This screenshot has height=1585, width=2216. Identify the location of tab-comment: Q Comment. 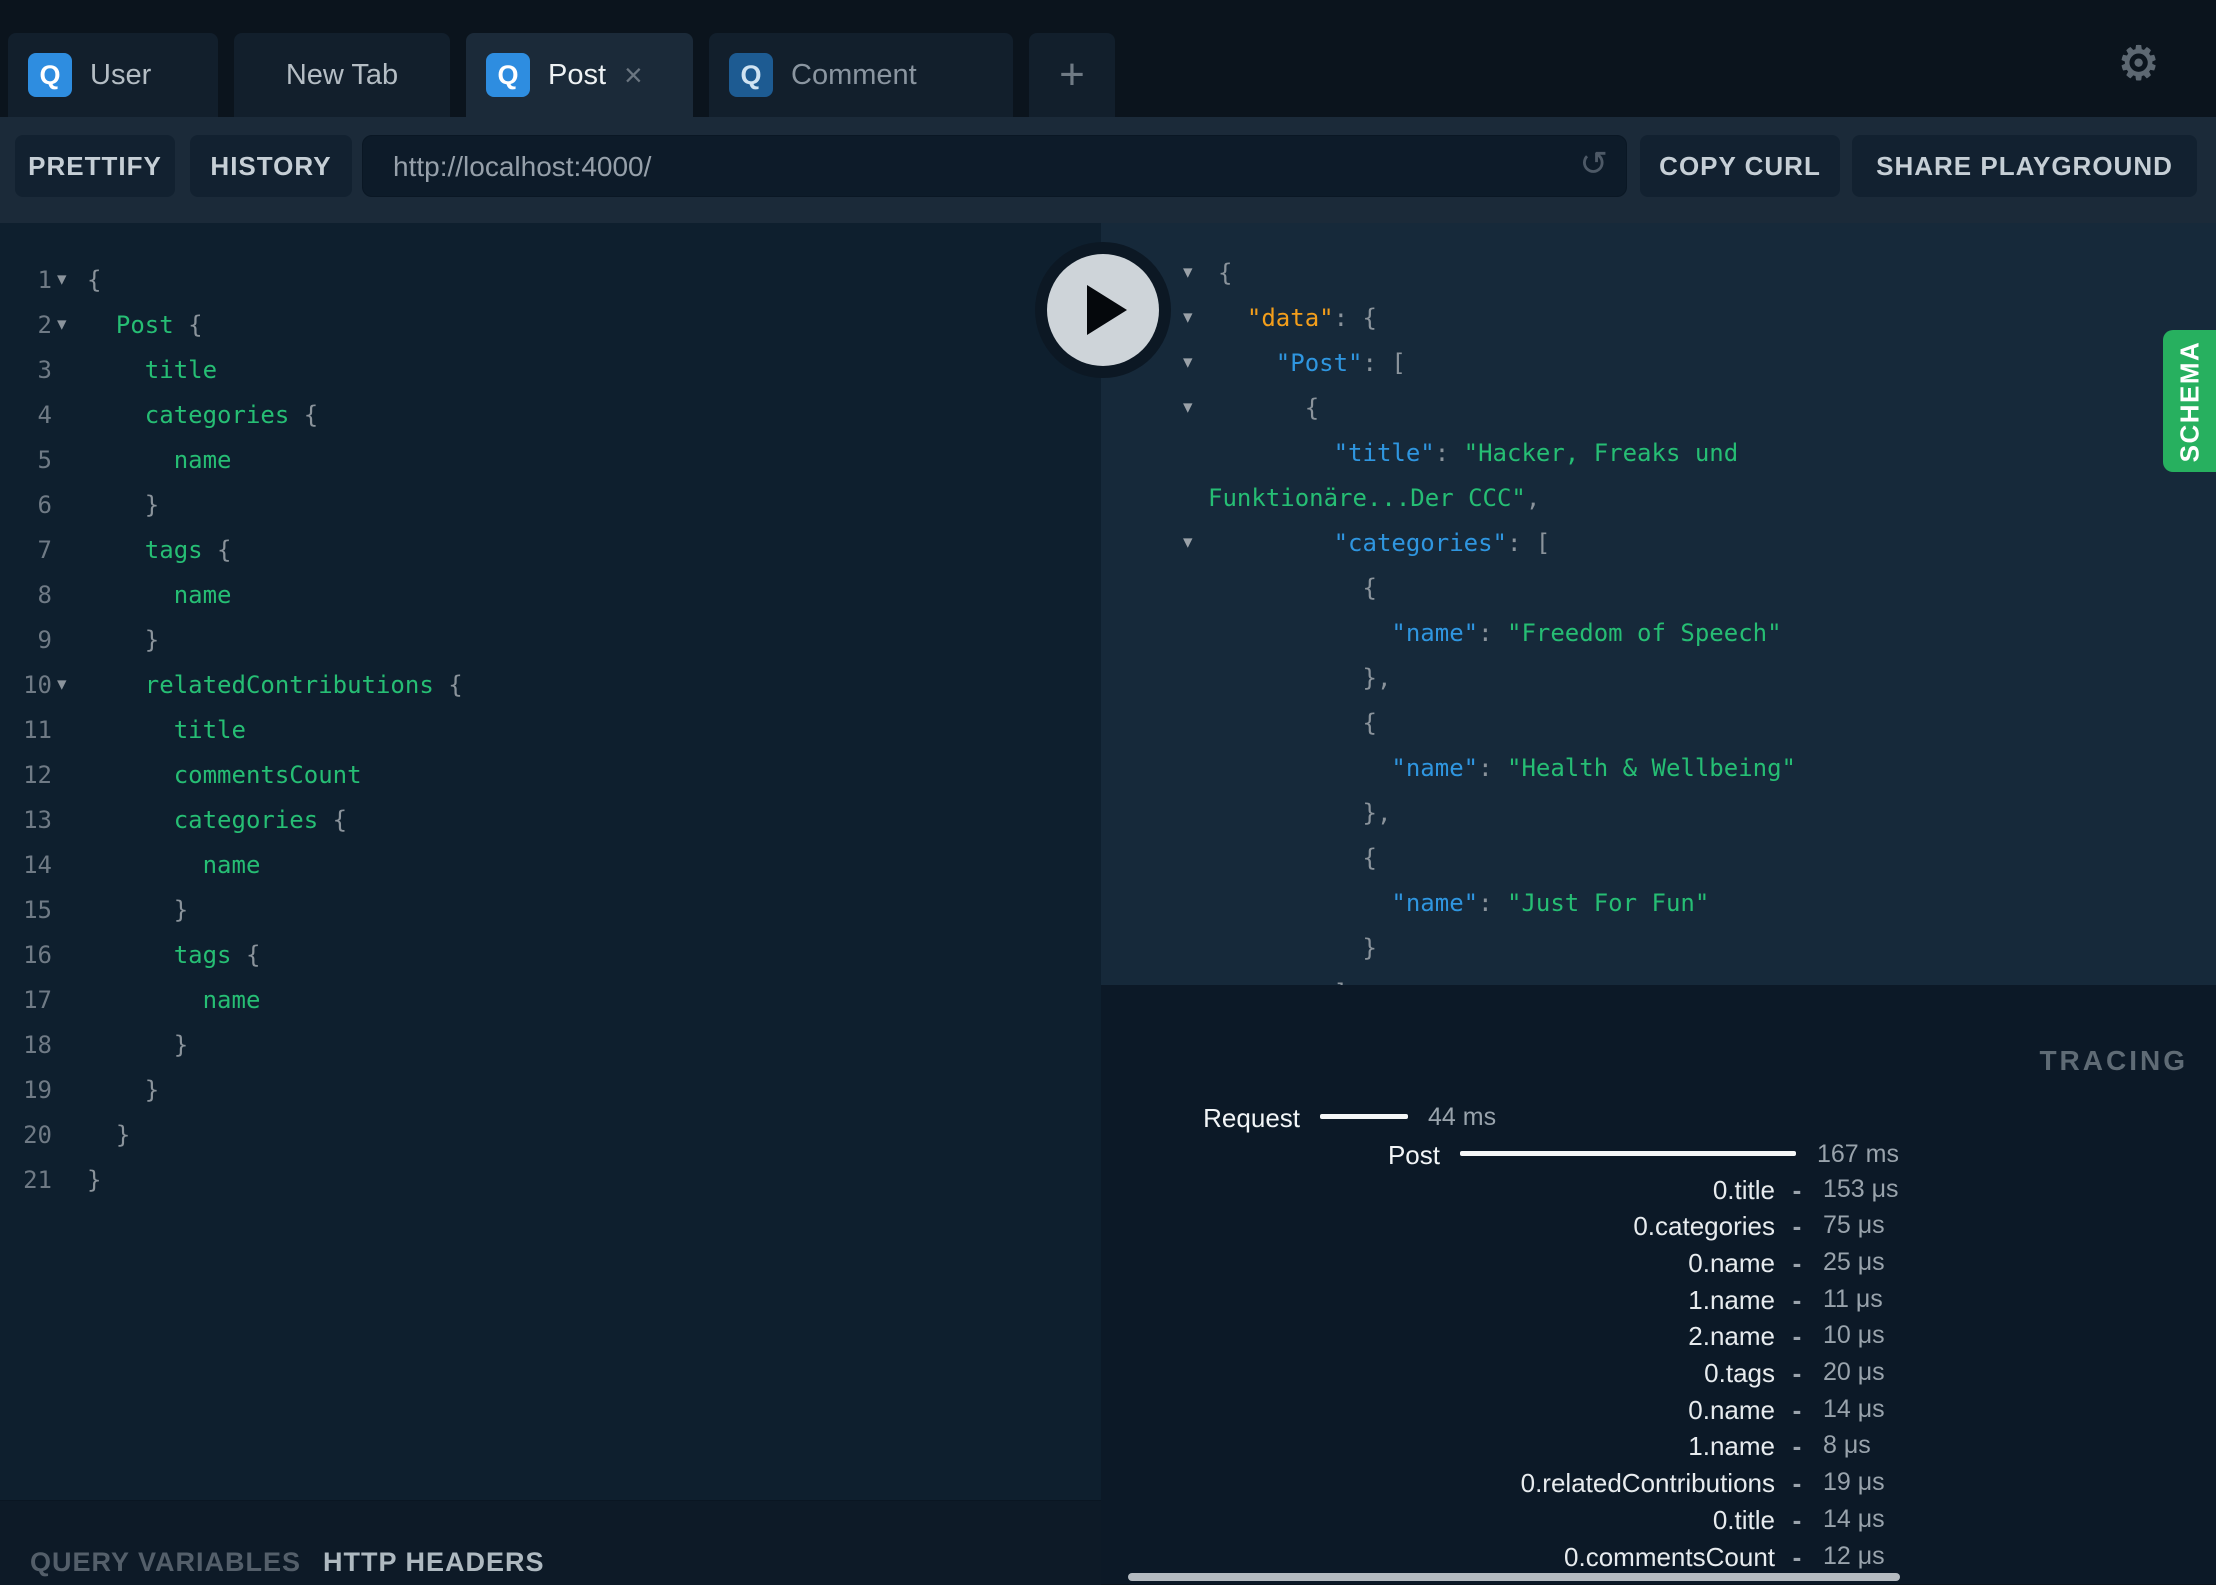
(861, 75).